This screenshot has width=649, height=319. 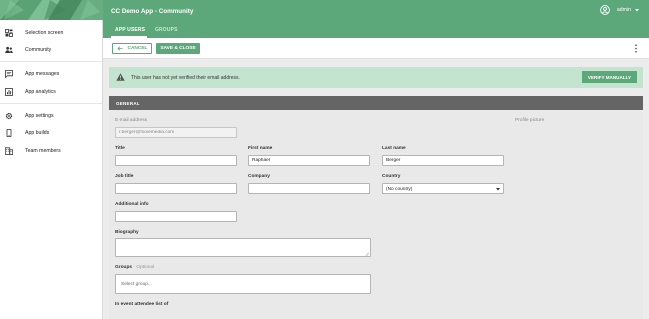 I want to click on phone-icon, so click(x=9, y=133).